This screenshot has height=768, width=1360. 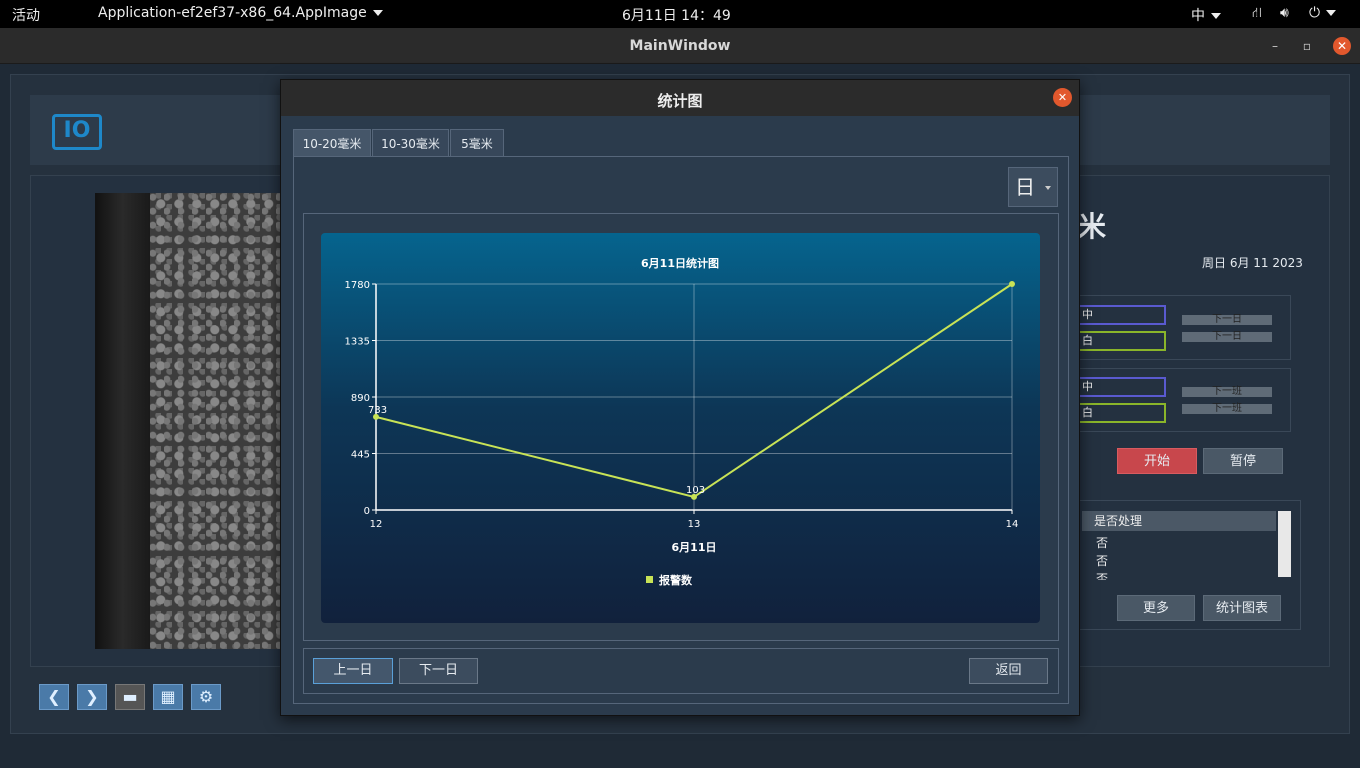 I want to click on single-view-icon: ▬, so click(x=130, y=697).